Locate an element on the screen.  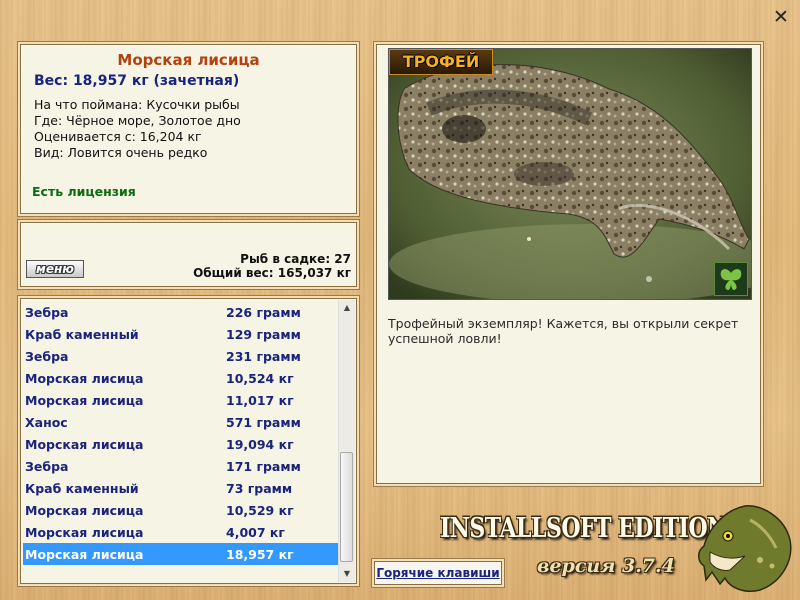
scroll-thumb is located at coordinates (346, 507).